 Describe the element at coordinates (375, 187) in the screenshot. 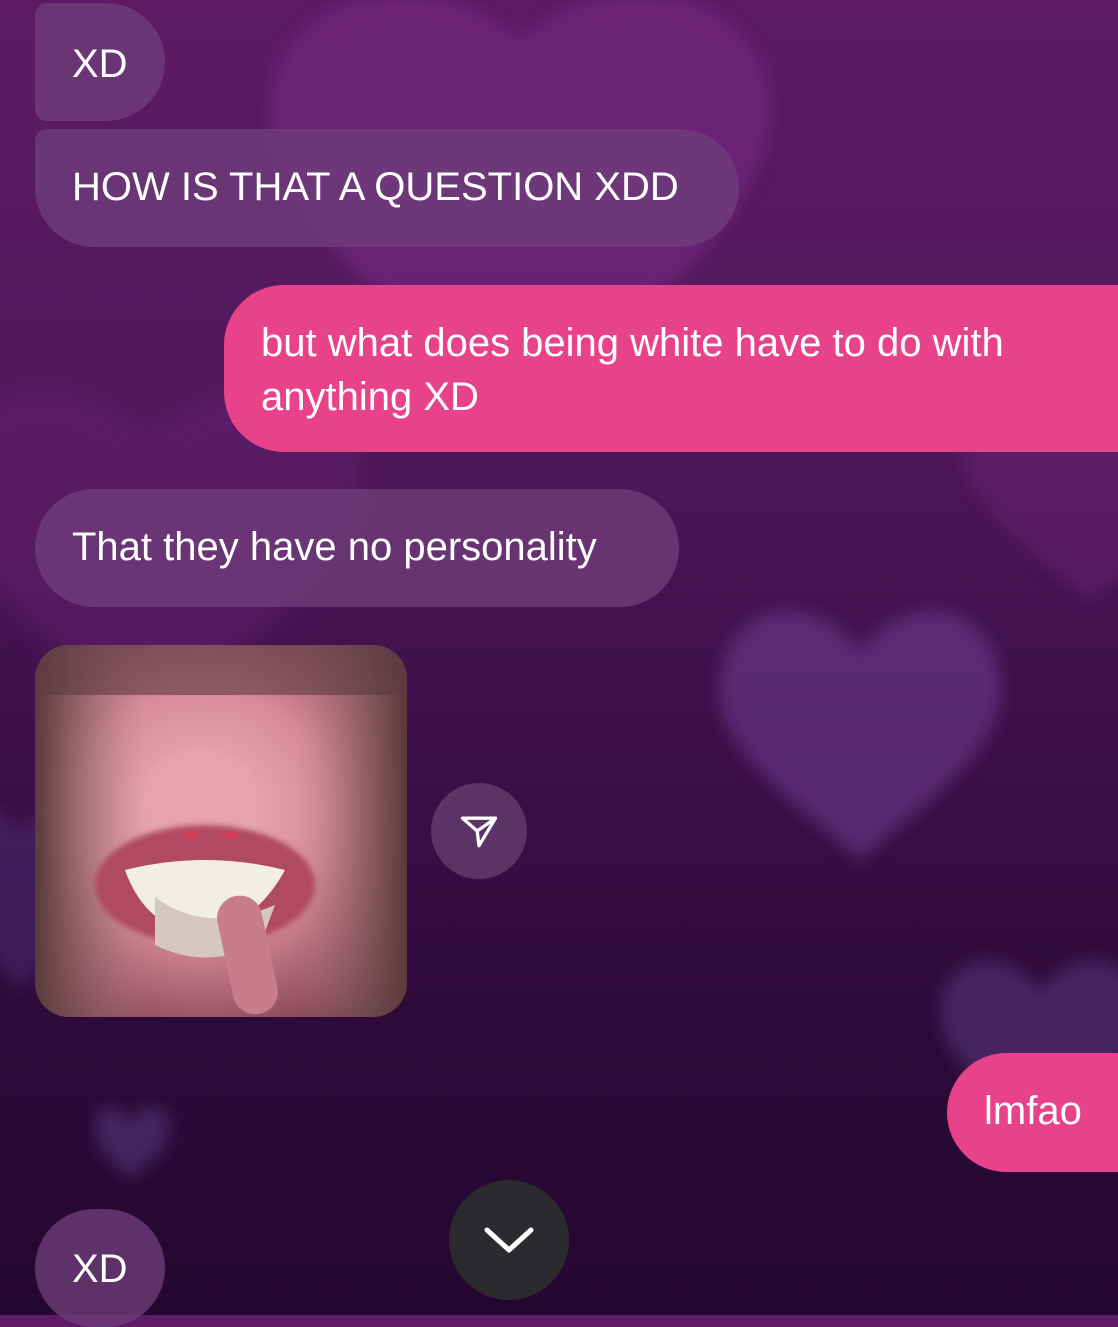

I see `message-text: HOW IS THAT A QUESTION XDD` at that location.